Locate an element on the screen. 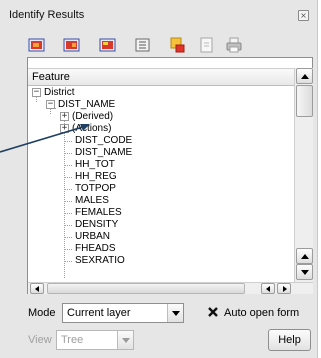  tree-item-district: − District is located at coordinates (158, 93).